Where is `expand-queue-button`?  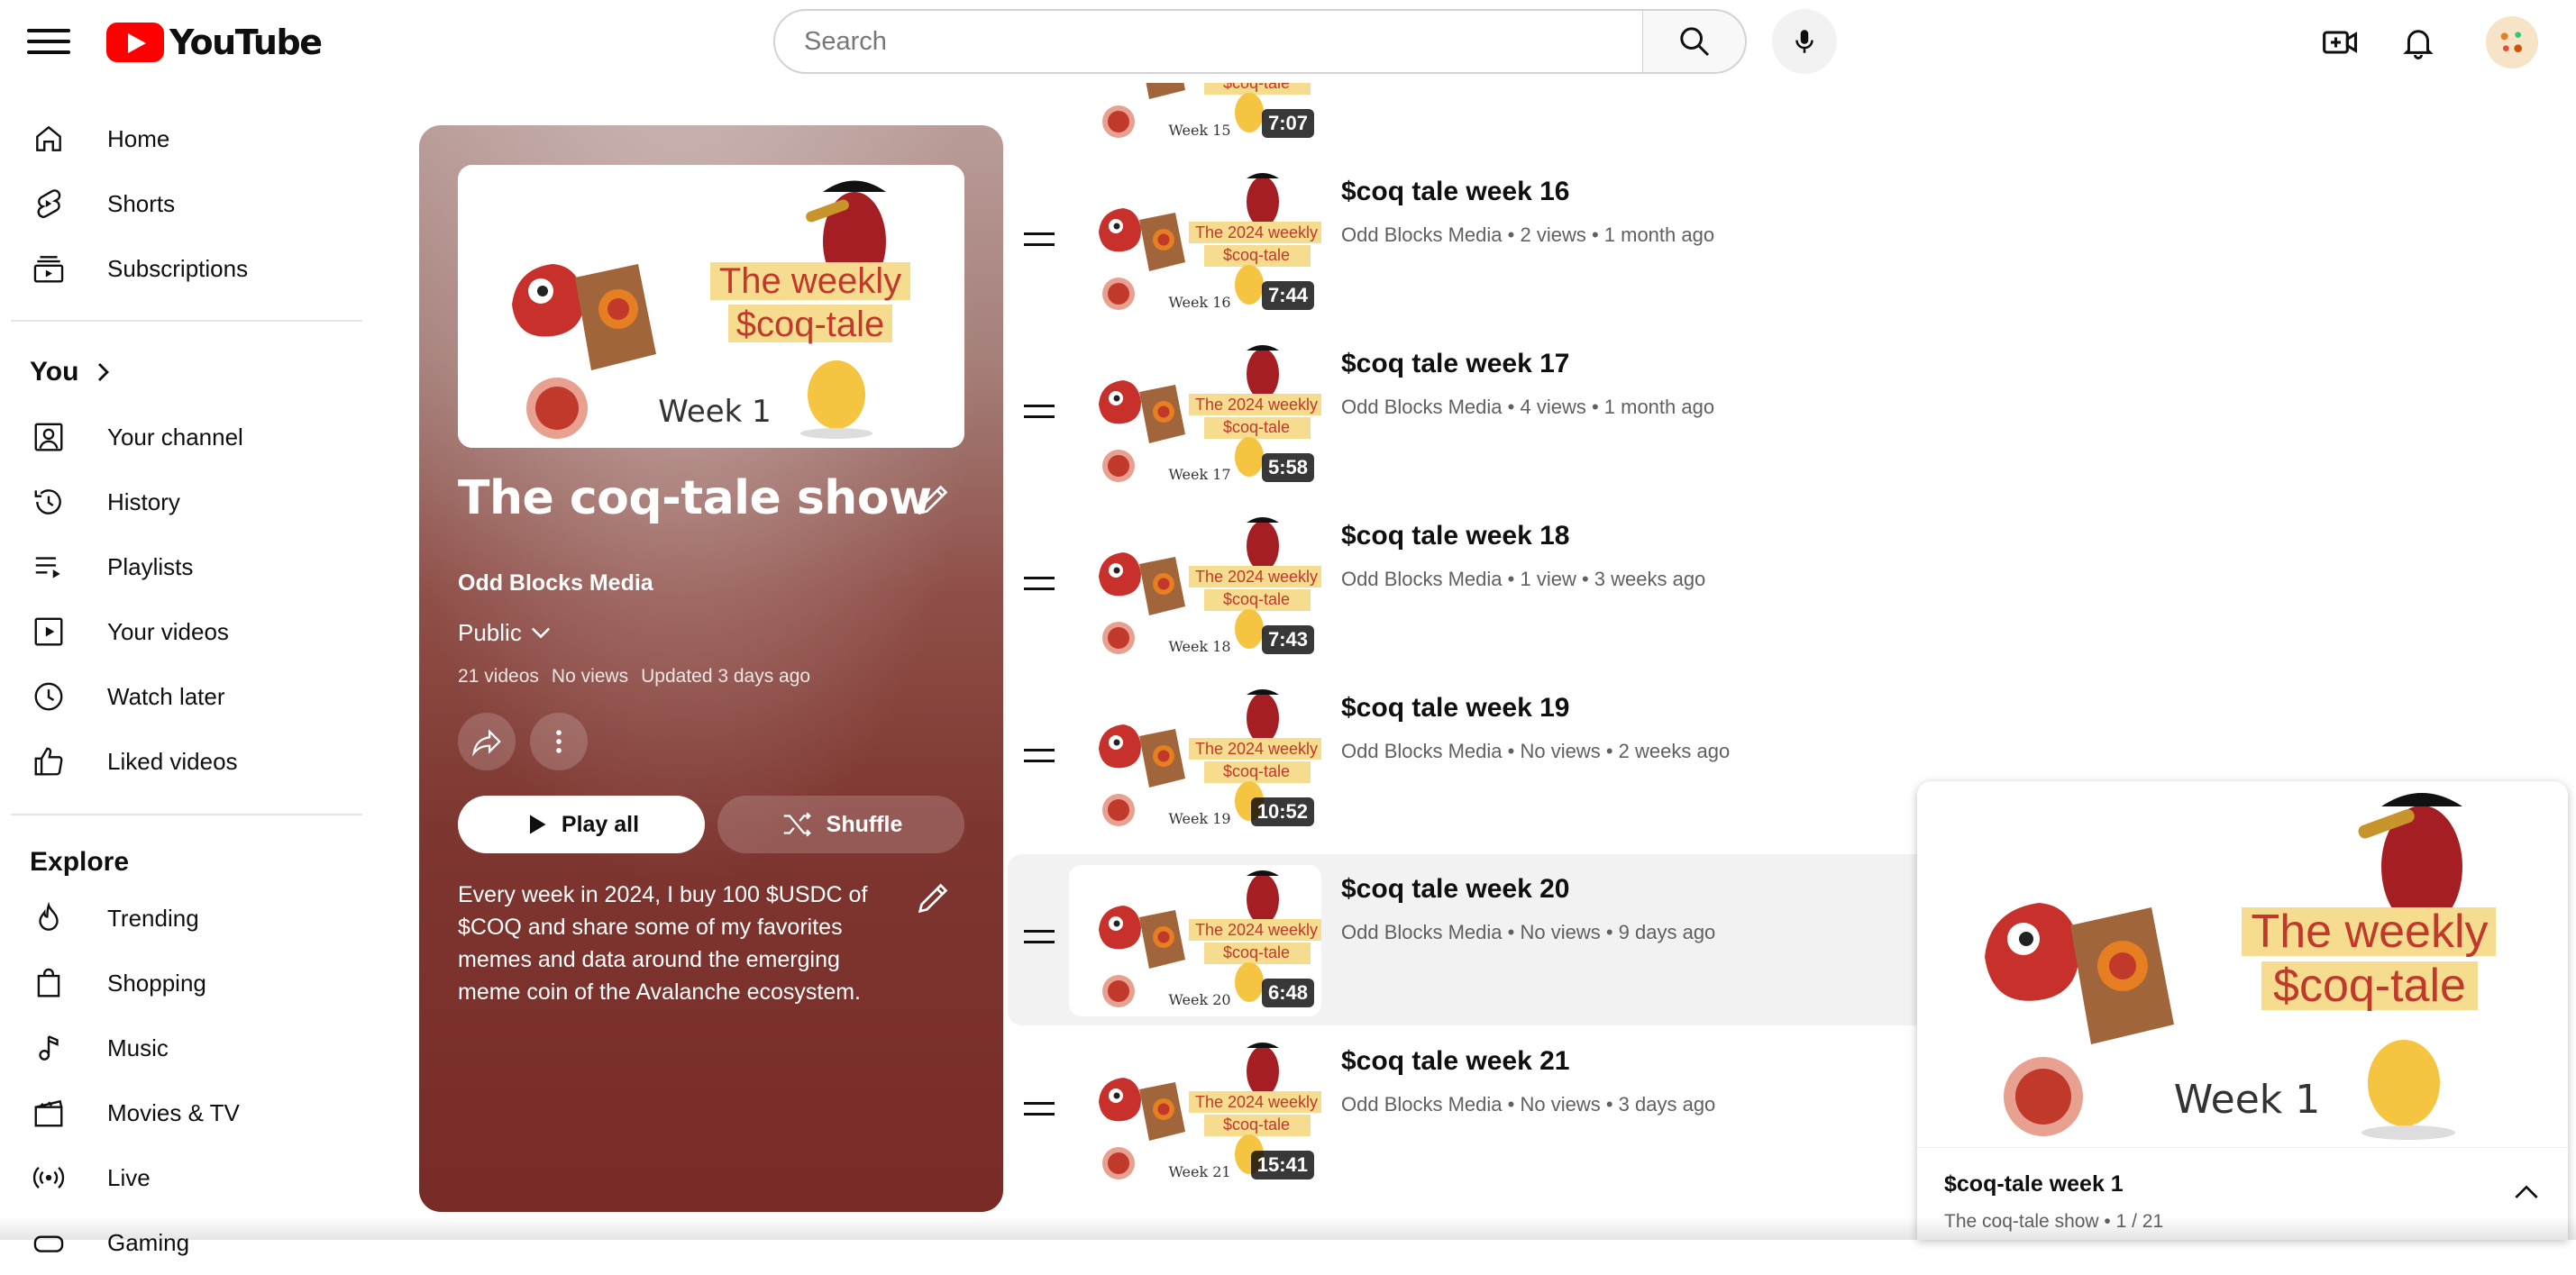
expand-queue-button is located at coordinates (2526, 1193).